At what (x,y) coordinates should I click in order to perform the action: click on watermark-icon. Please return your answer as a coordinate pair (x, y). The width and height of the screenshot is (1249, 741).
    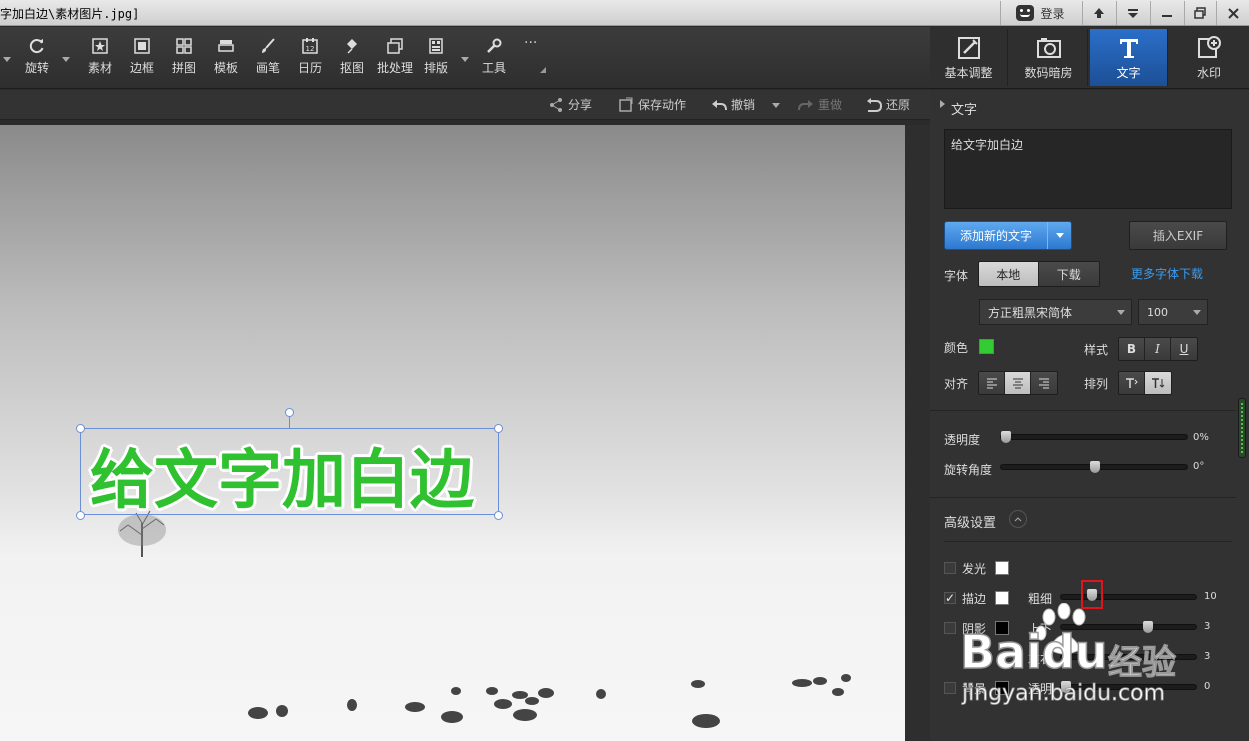
    Looking at the image, I should click on (1209, 46).